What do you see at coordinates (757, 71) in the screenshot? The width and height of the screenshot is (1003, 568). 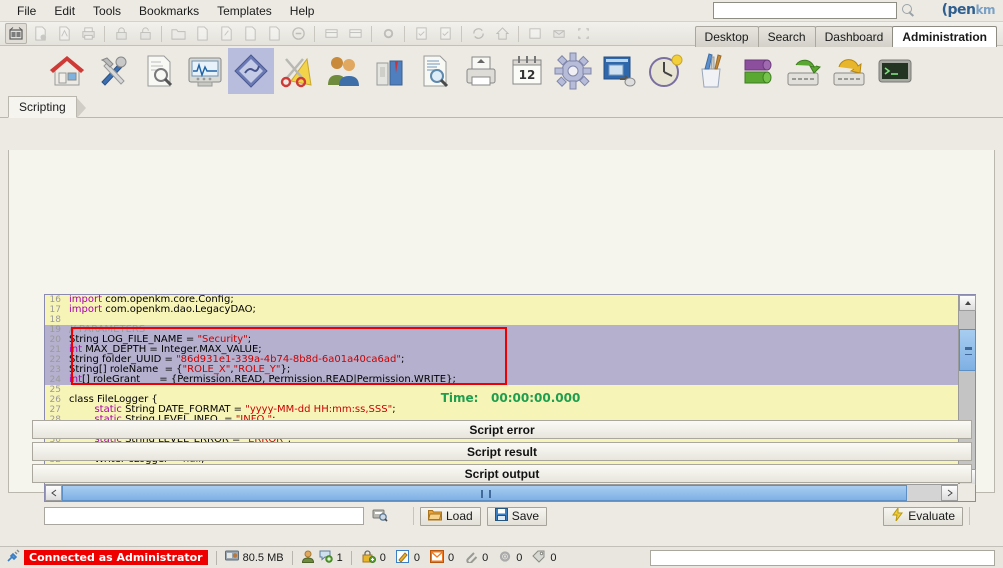 I see `database-icon` at bounding box center [757, 71].